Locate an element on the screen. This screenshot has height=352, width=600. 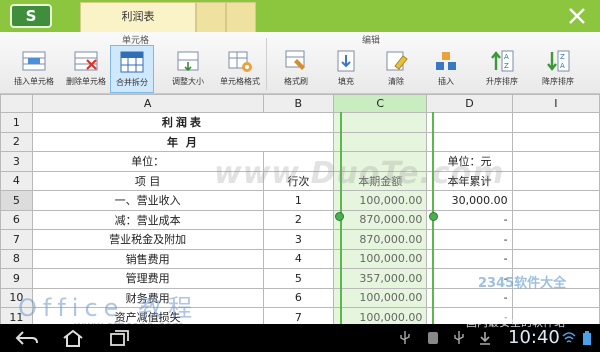
row-header: 2 is located at coordinates (16, 141).